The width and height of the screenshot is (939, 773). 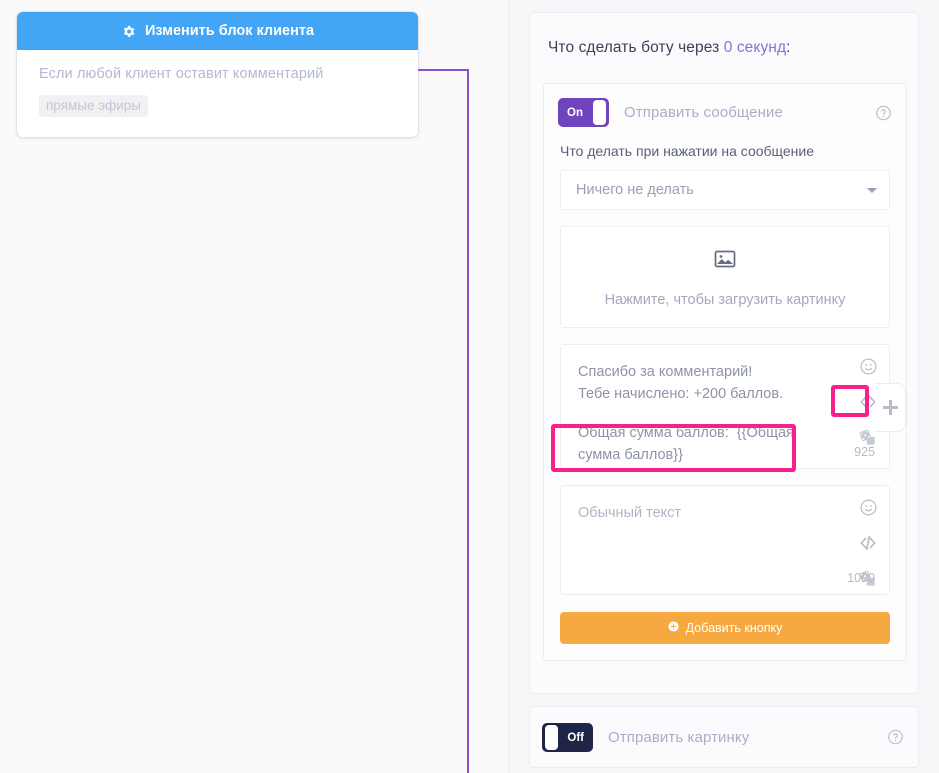 What do you see at coordinates (679, 737) in the screenshot?
I see `action-title-send-image: Отправить картинку` at bounding box center [679, 737].